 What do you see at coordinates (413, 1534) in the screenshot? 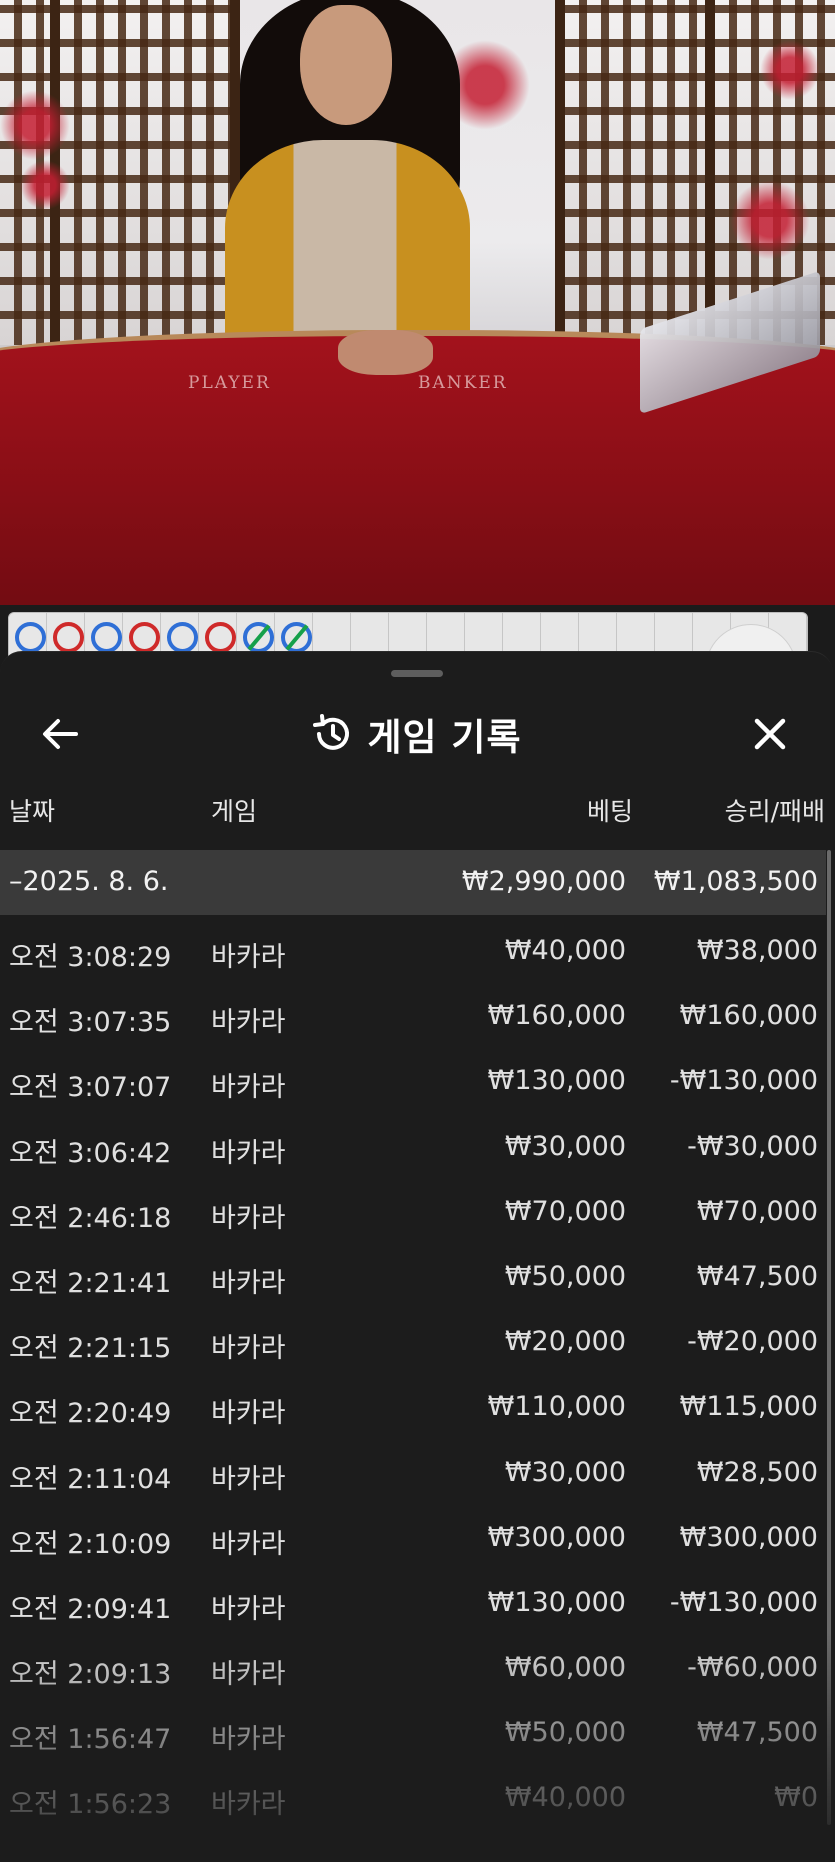
I see `history-row: 오전 2:10:09 바카라 ₩300,000 ₩300,000` at bounding box center [413, 1534].